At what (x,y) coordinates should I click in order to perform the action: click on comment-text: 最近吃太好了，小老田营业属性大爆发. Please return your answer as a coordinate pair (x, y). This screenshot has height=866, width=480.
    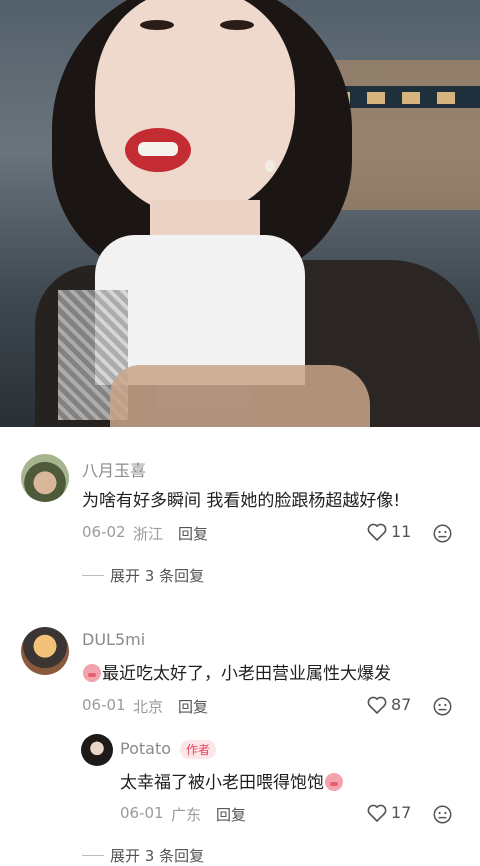
    Looking at the image, I should click on (236, 671).